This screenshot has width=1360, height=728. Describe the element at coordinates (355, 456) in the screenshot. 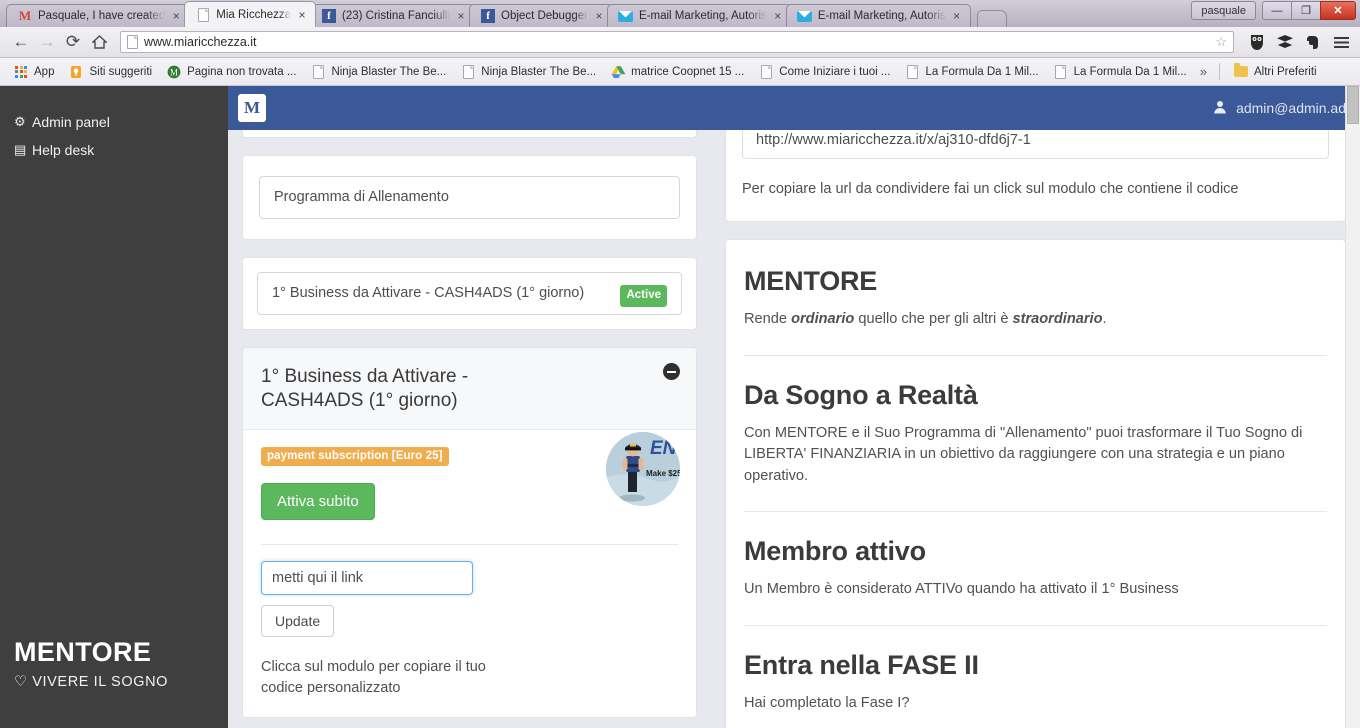

I see `payment-label: payment subscription [Euro 25]` at that location.